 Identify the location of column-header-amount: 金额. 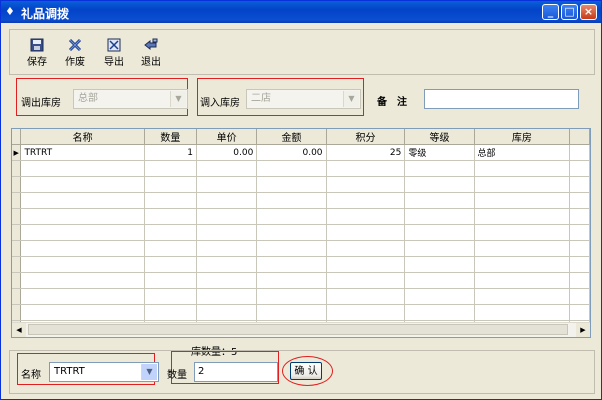
(291, 137).